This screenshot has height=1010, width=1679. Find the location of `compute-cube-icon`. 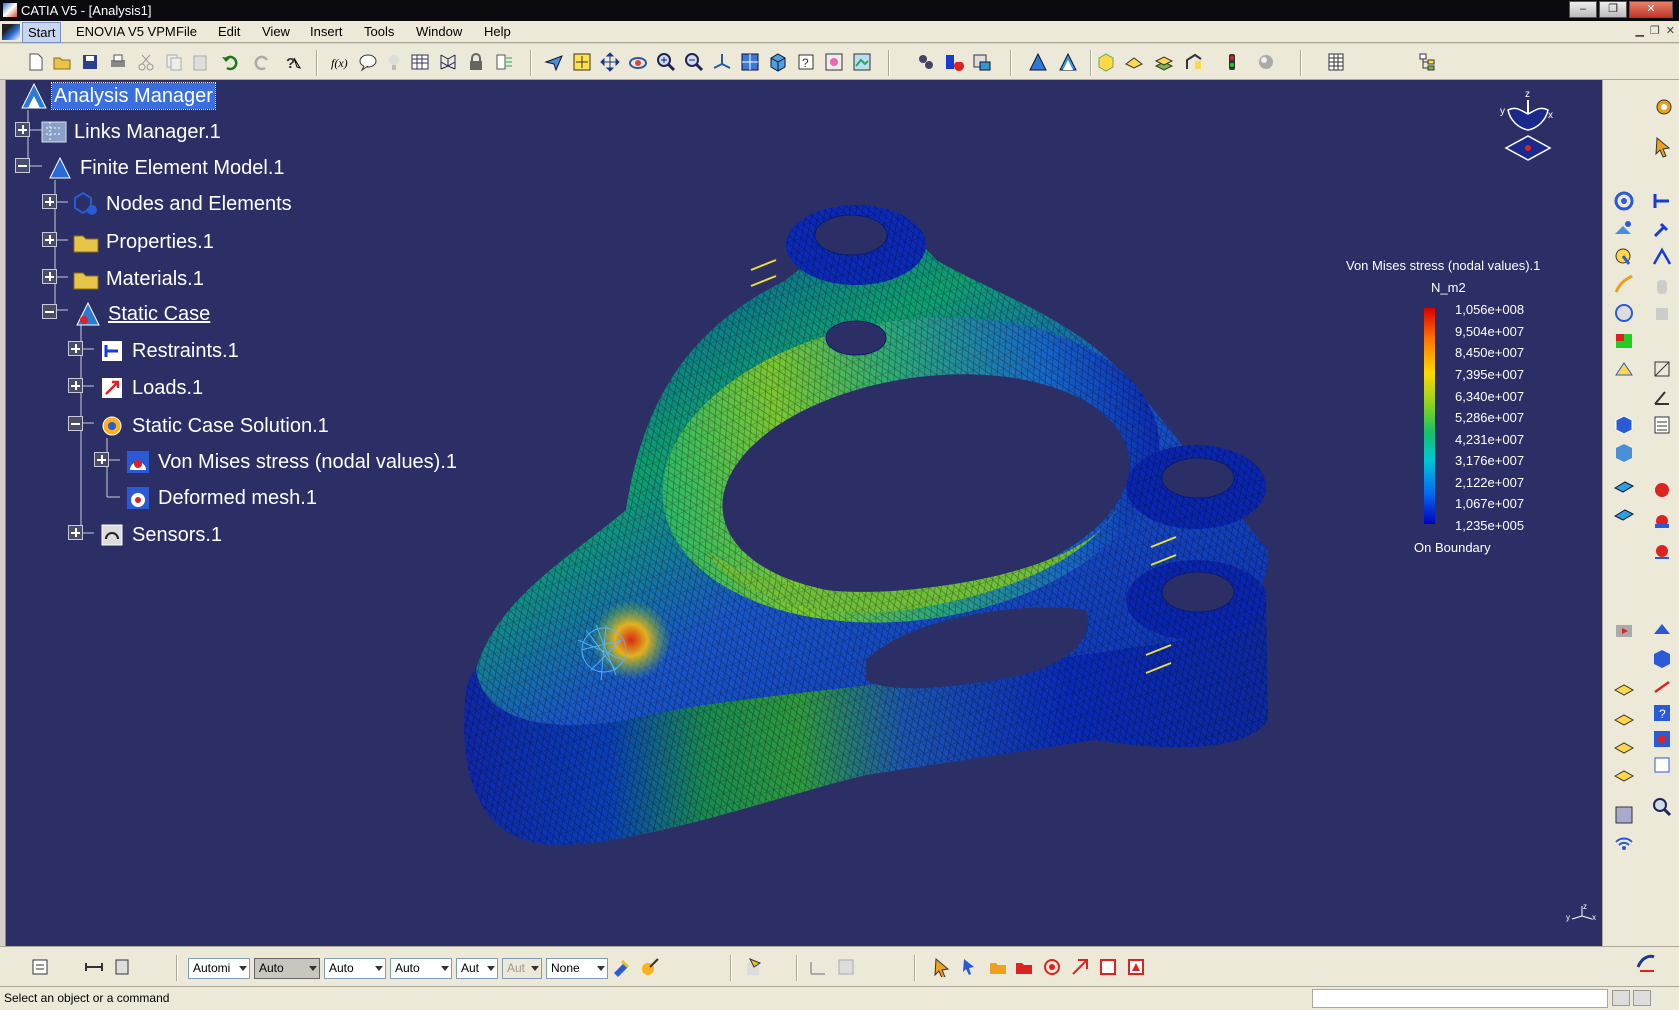

compute-cube-icon is located at coordinates (1624, 425).